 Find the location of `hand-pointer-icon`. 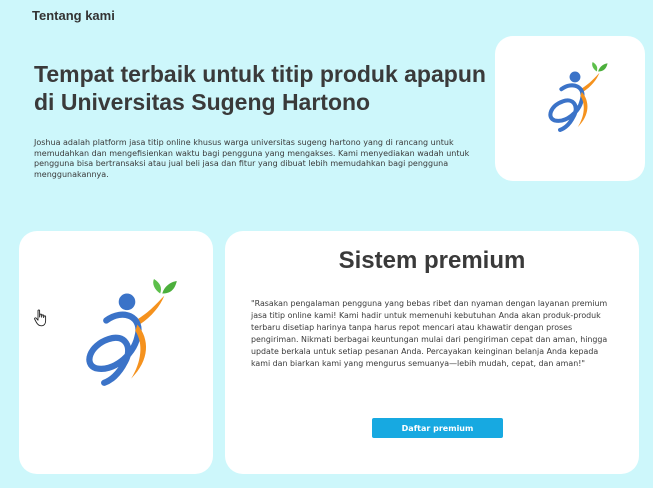

hand-pointer-icon is located at coordinates (40, 318).